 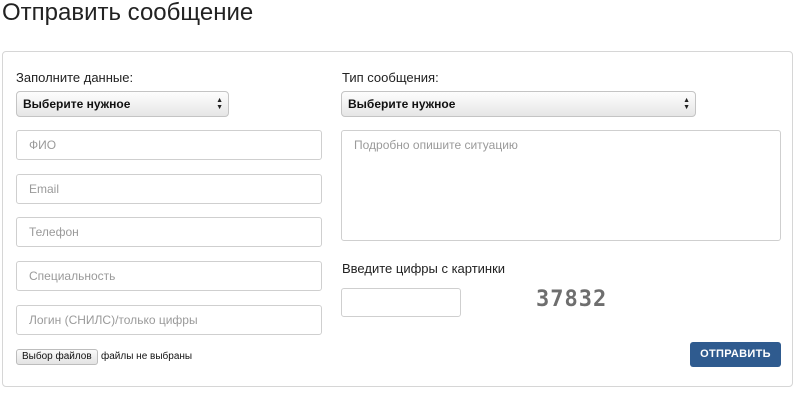 I want to click on email-placeholder: Email, so click(x=44, y=189).